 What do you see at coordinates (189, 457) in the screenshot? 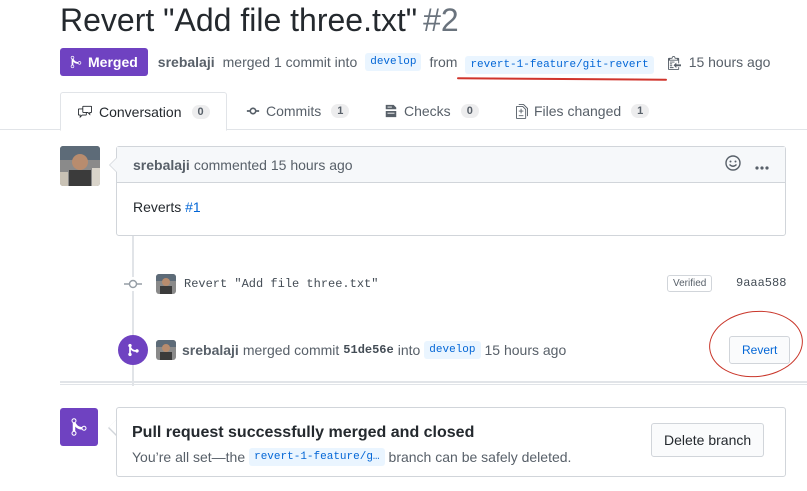
I see `merge-status-text-before: You’re all set—the` at bounding box center [189, 457].